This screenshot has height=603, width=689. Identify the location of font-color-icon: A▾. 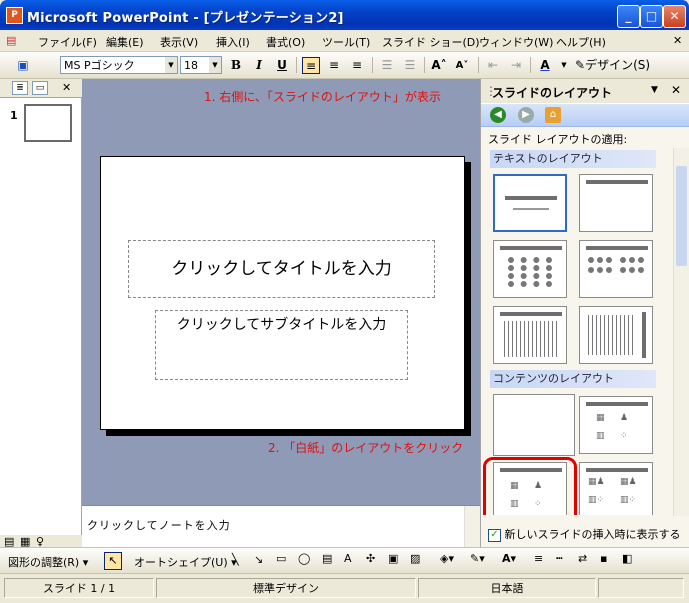
(509, 558).